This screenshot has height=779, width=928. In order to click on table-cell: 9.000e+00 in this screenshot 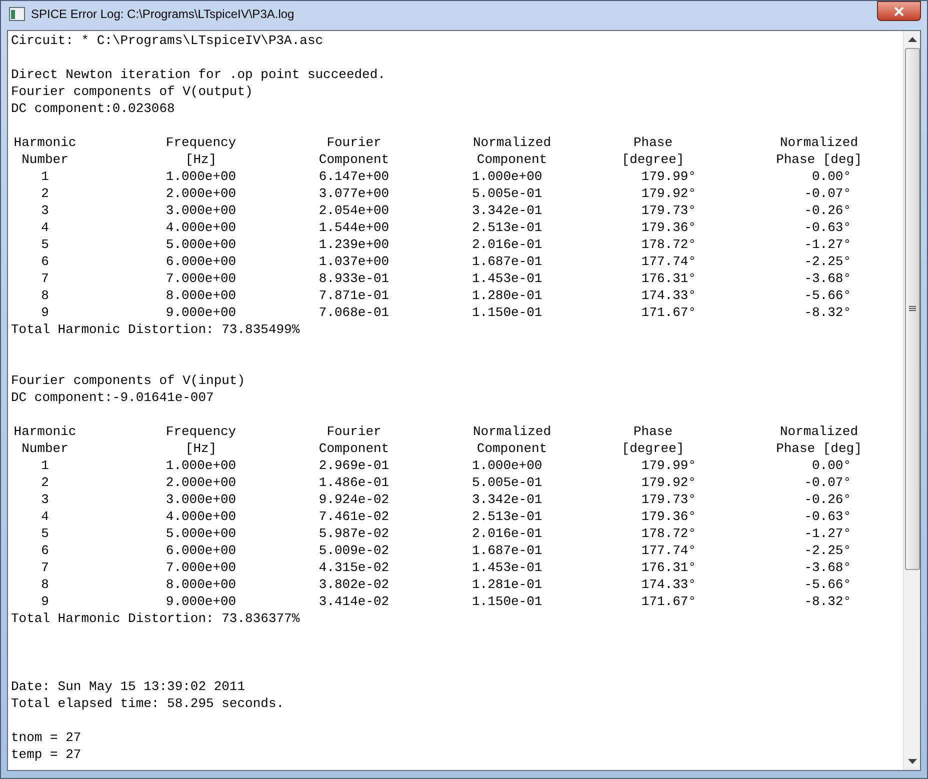, I will do `click(201, 312)`.